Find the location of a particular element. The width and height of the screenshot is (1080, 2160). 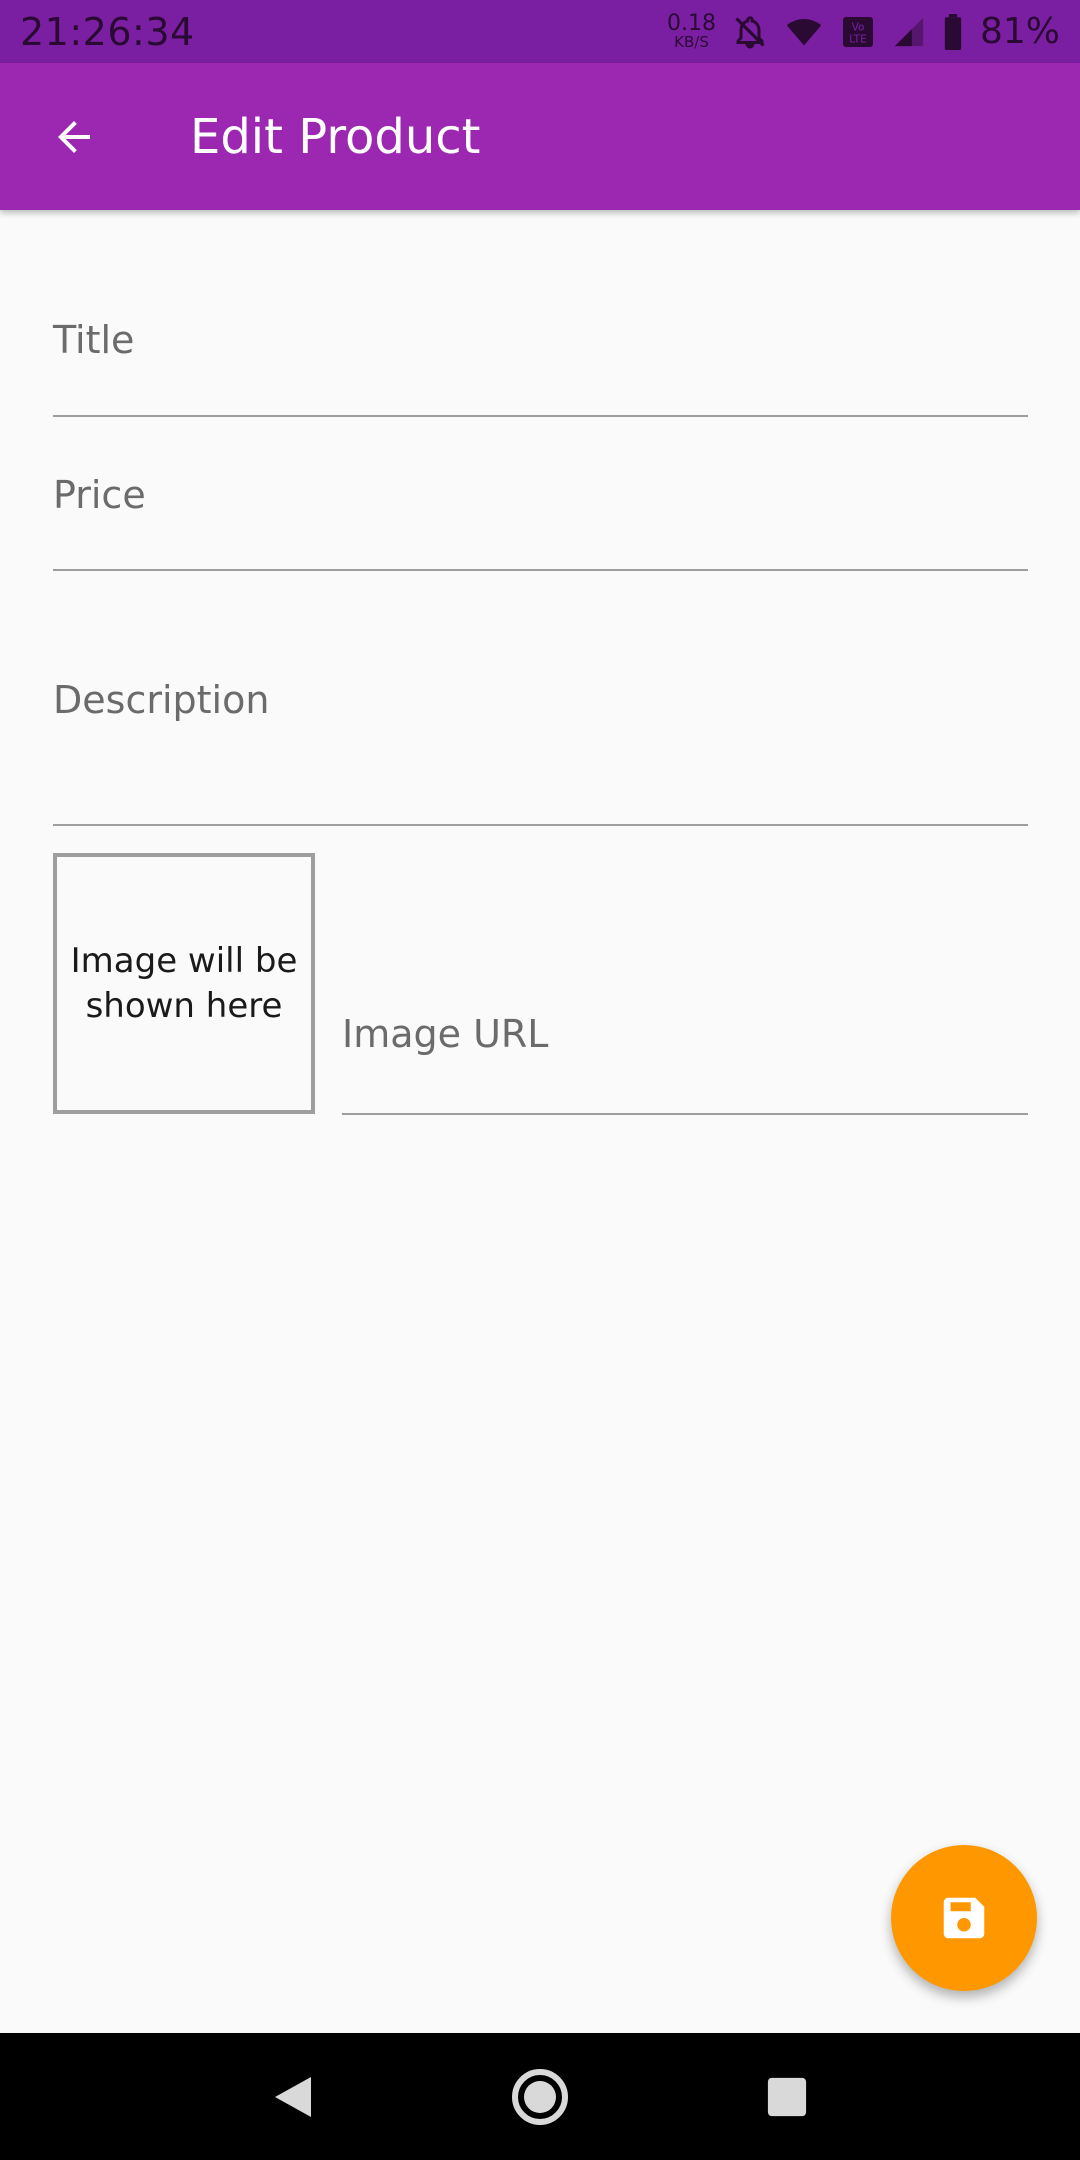

network-speed-unit: KB/S is located at coordinates (691, 42).